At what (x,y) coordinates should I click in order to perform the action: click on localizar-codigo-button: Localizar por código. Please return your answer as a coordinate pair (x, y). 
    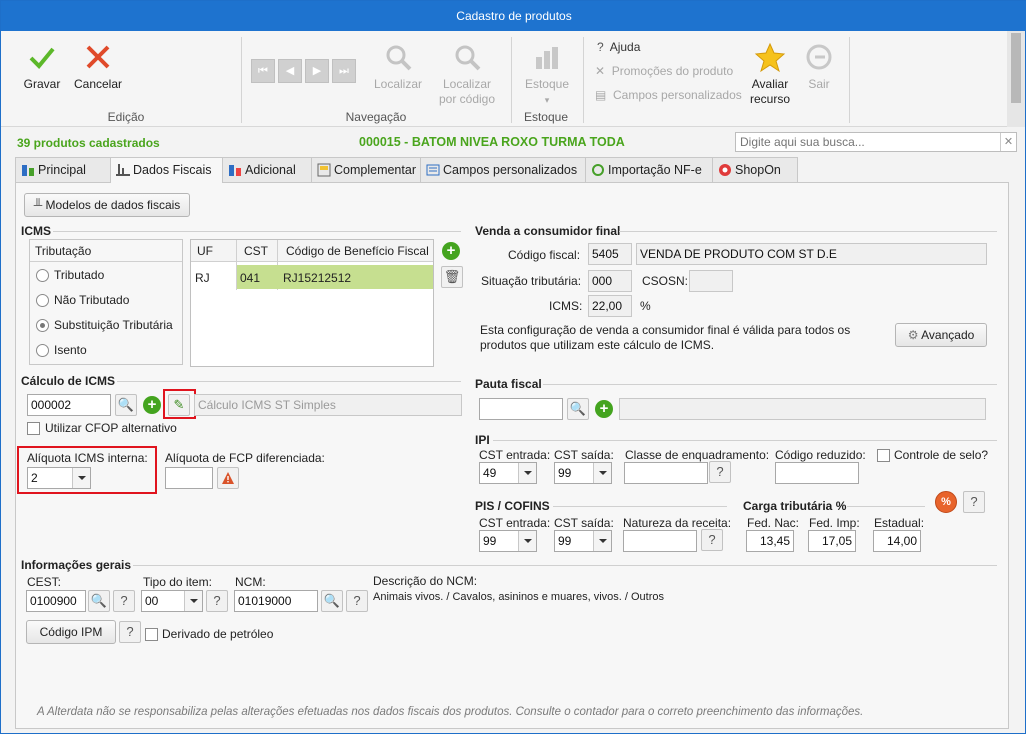
    Looking at the image, I should click on (467, 74).